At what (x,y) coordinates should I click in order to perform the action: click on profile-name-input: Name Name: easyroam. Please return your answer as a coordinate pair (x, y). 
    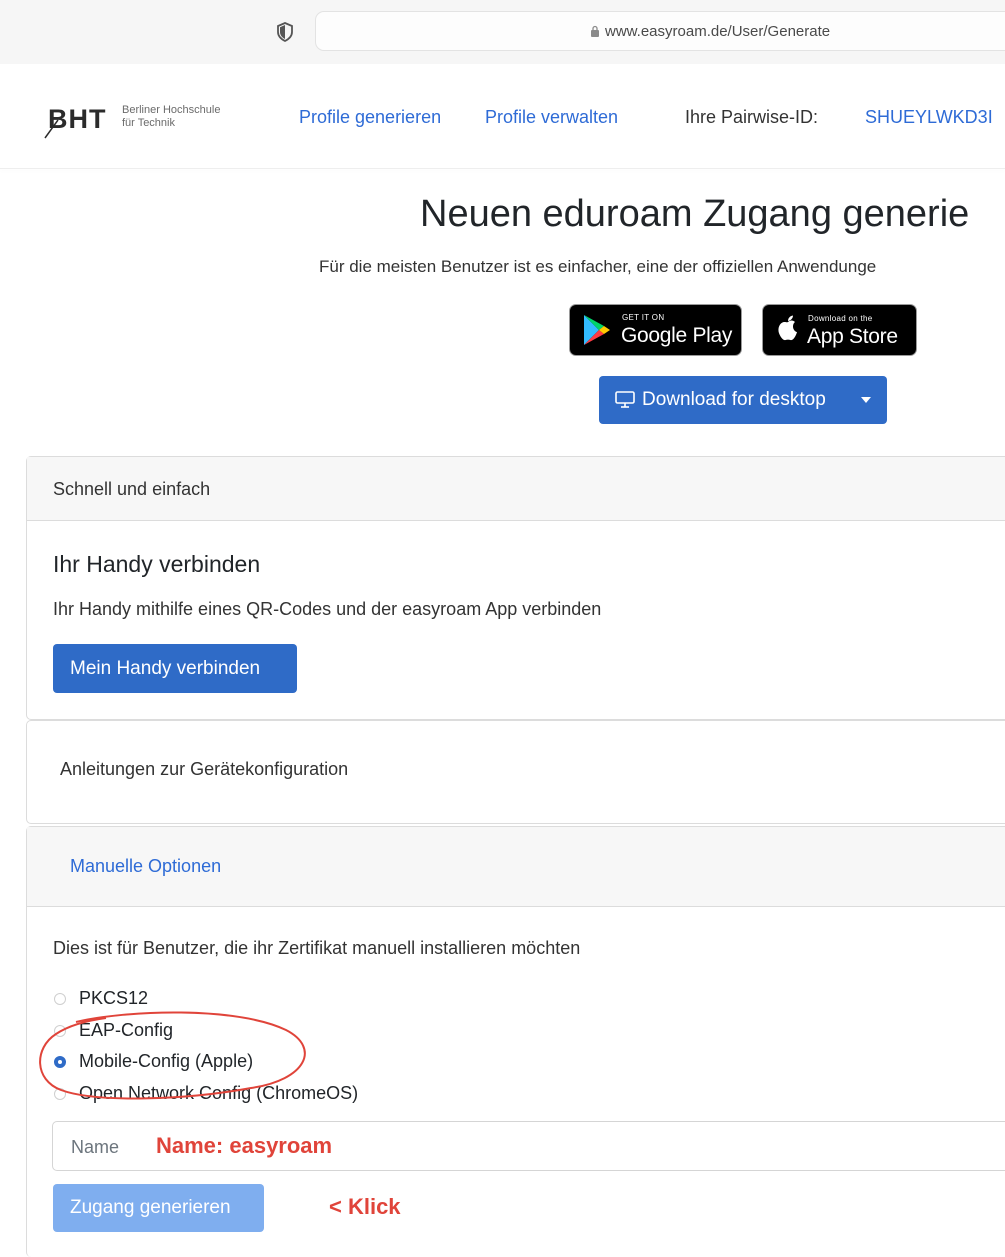
    Looking at the image, I should click on (528, 1146).